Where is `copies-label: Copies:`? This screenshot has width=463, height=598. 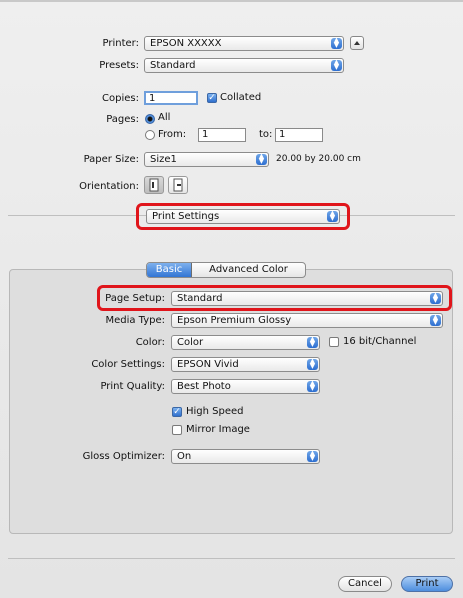 copies-label: Copies: is located at coordinates (120, 98).